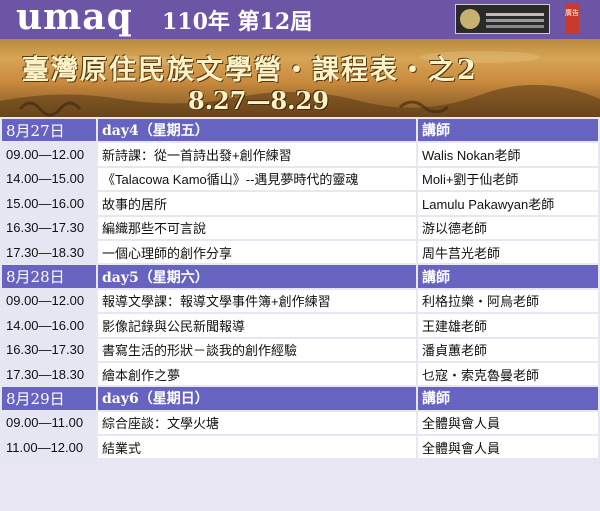 The image size is (600, 511). What do you see at coordinates (508, 154) in the screenshot?
I see `session-teacher: Walis Nokan老師` at bounding box center [508, 154].